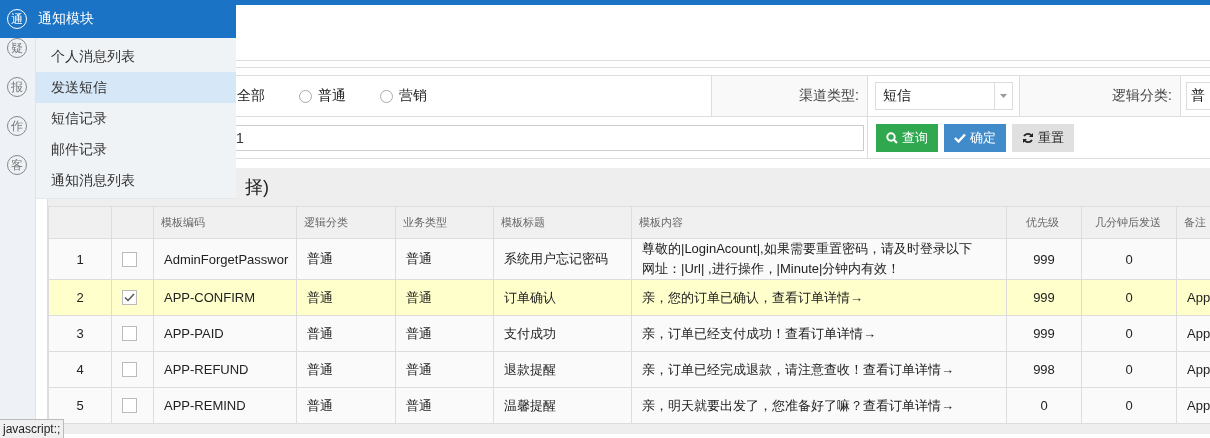 The height and width of the screenshot is (438, 1210). What do you see at coordinates (892, 137) in the screenshot?
I see `search-icon` at bounding box center [892, 137].